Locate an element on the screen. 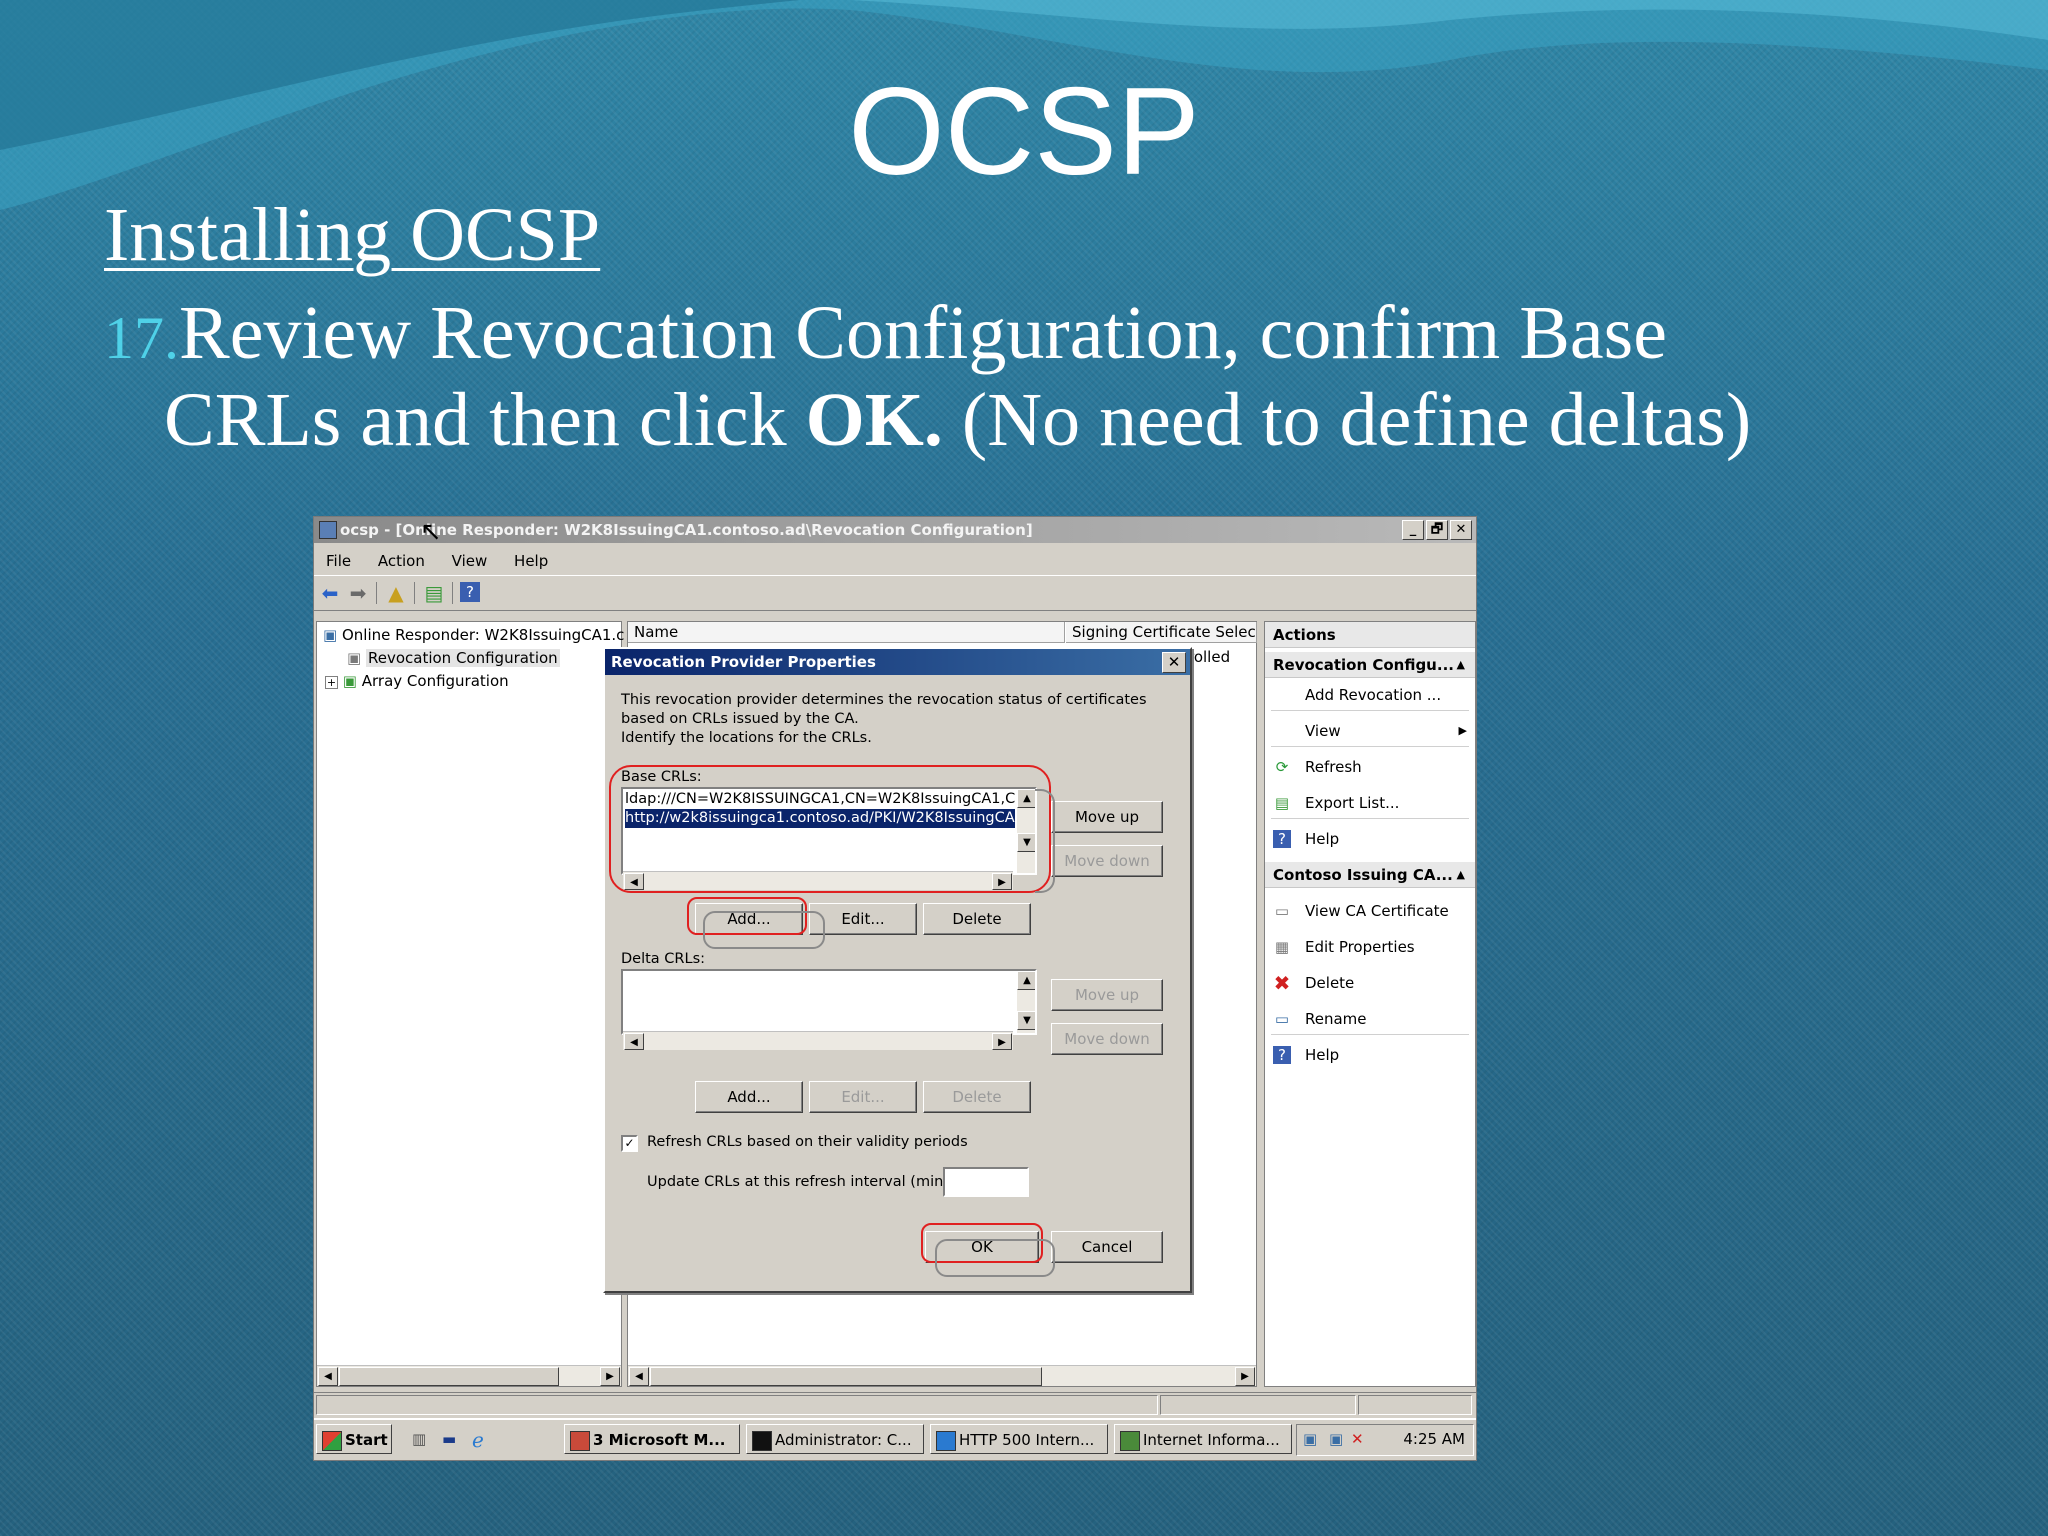 This screenshot has height=1536, width=2048. action-help: ? Help is located at coordinates (1370, 839).